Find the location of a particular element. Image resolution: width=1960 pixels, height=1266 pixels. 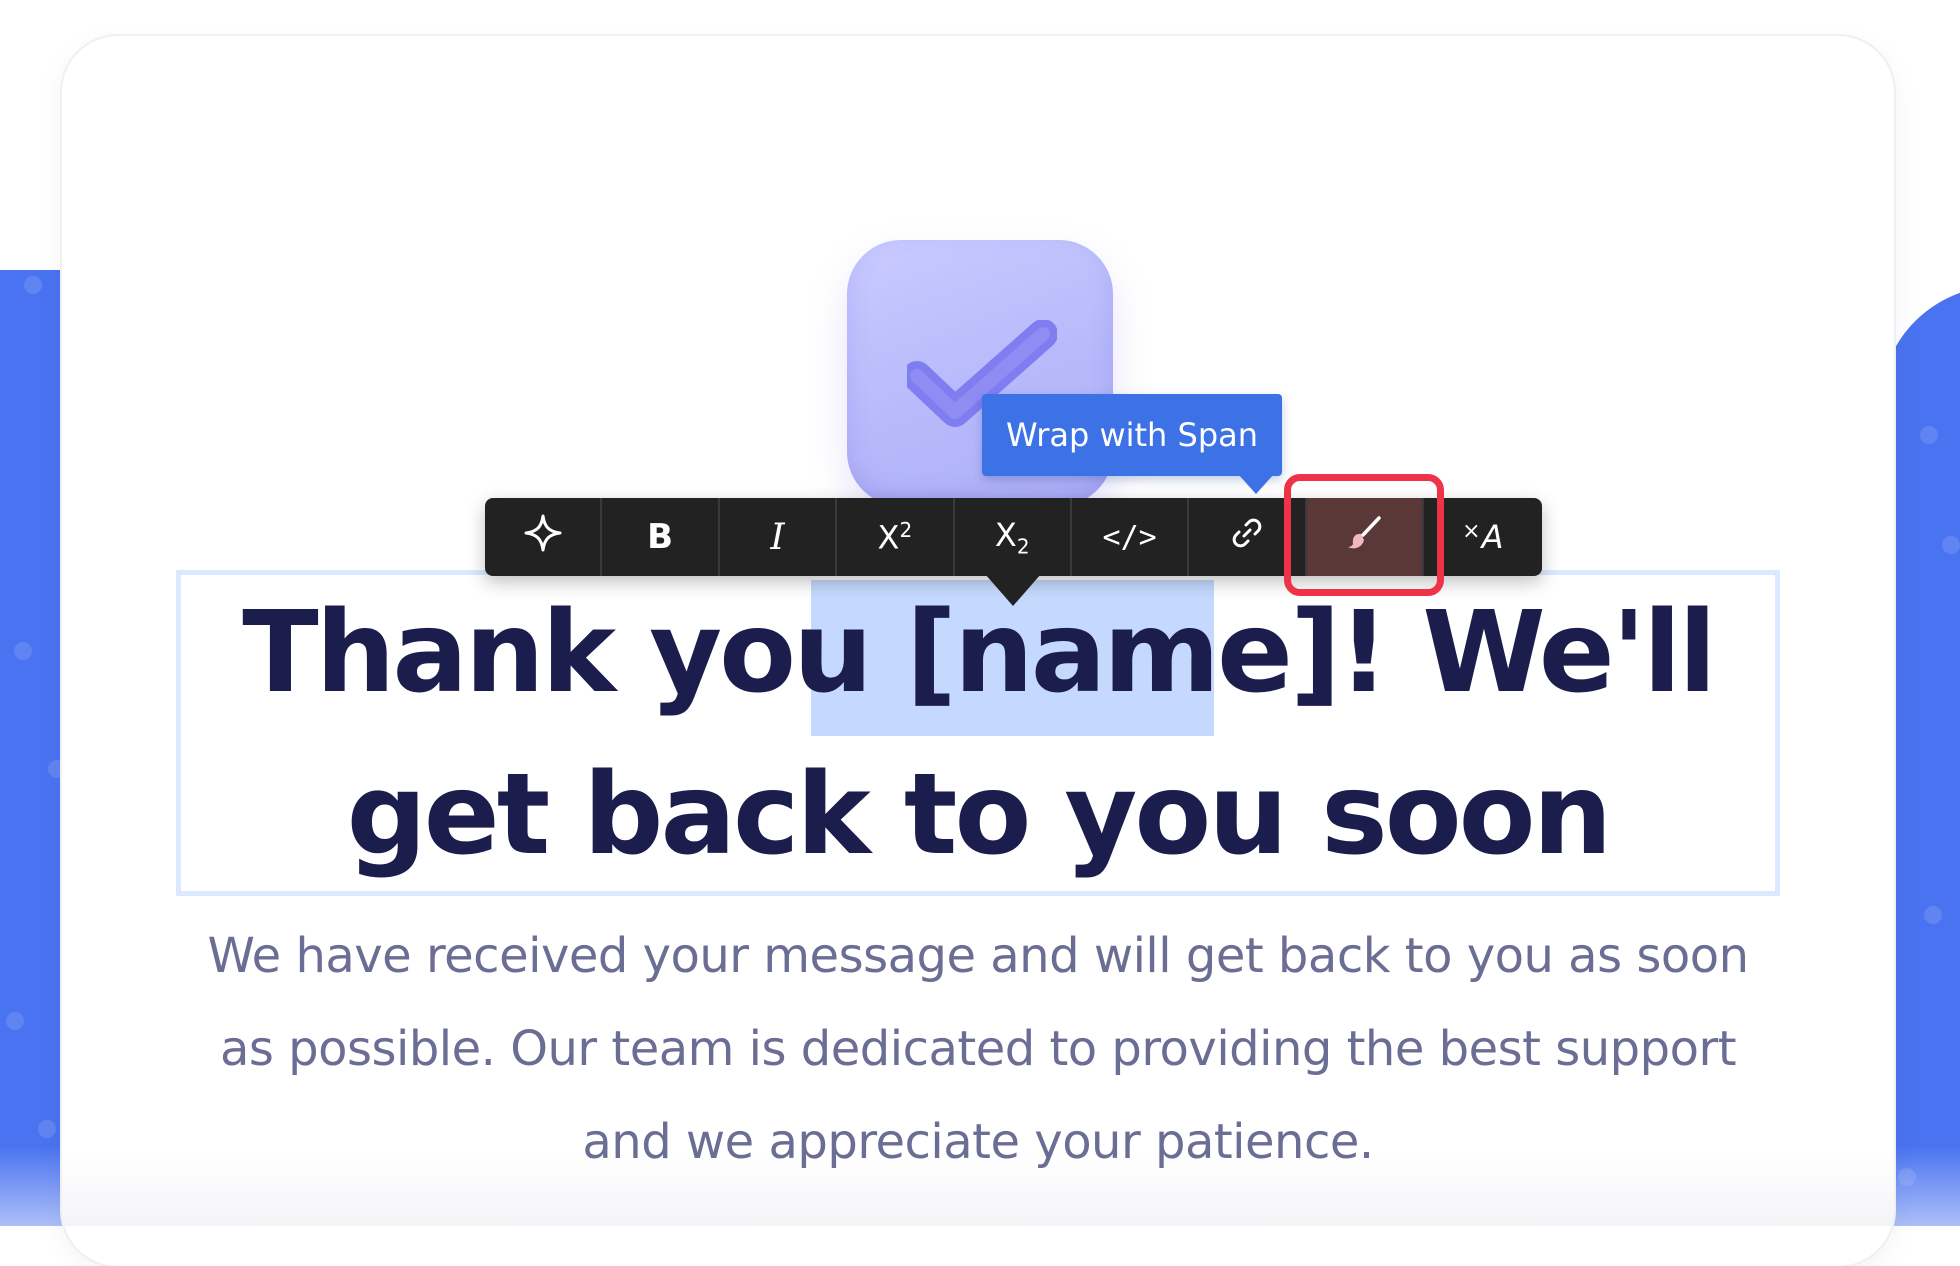

name-placeholder: [name] is located at coordinates (1123, 653).